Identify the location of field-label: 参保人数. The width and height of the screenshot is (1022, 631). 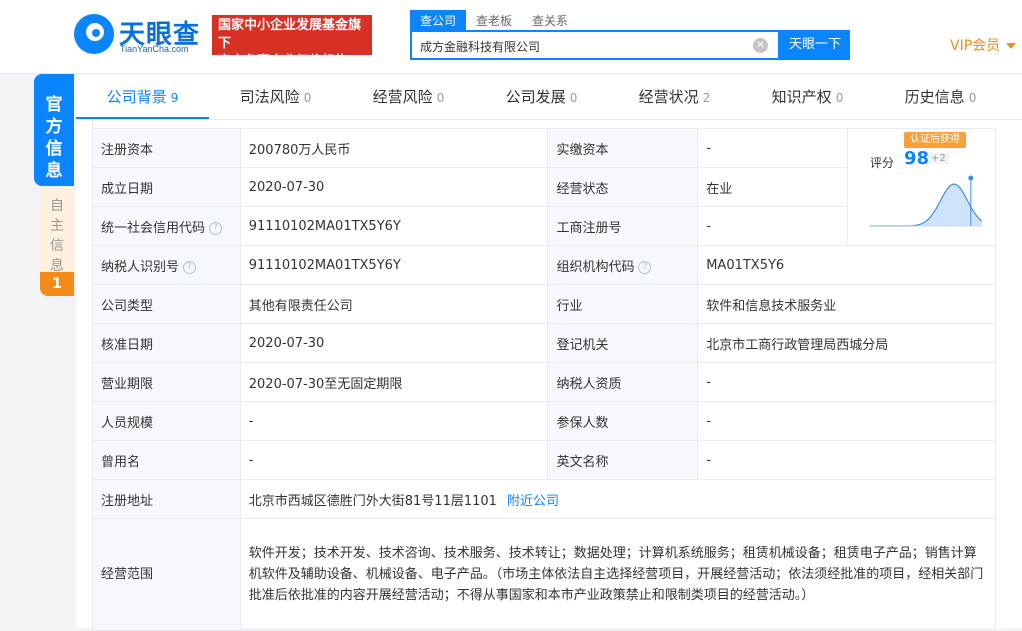
(623, 421).